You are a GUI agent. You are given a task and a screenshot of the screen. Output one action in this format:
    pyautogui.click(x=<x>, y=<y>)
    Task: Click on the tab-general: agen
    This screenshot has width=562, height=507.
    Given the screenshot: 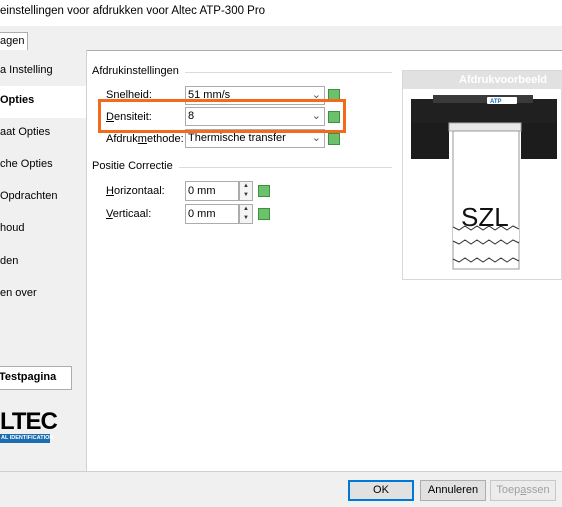 What is the action you would take?
    pyautogui.click(x=14, y=41)
    